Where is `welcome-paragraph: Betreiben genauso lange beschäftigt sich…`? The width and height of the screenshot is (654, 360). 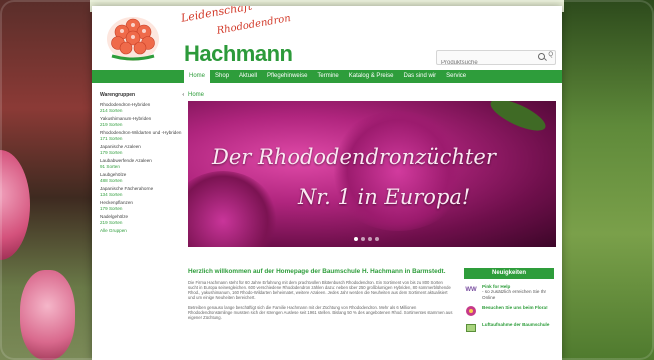 welcome-paragraph: Betreiben genauso lange beschäftigt sich… is located at coordinates (320, 312).